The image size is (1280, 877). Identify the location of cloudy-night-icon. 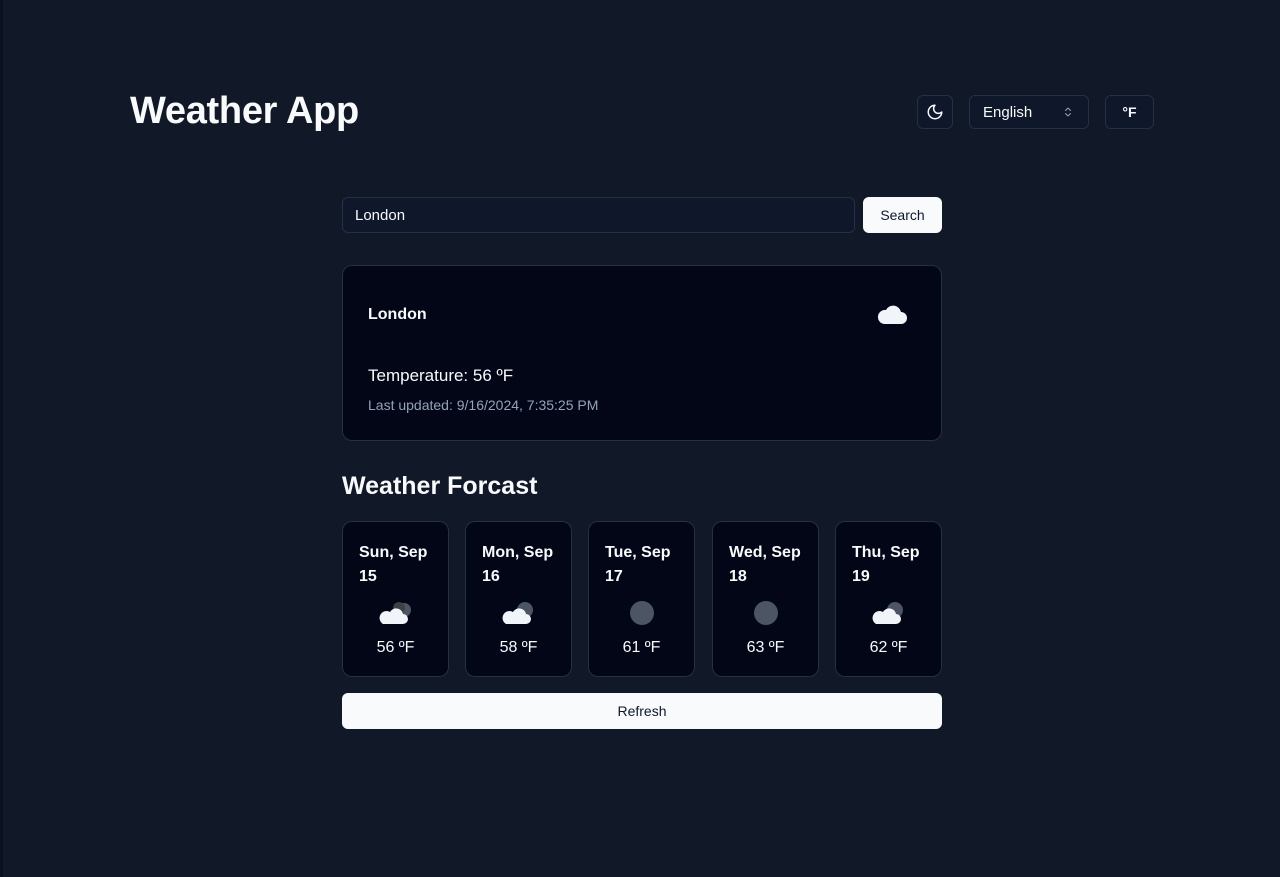
(395, 613).